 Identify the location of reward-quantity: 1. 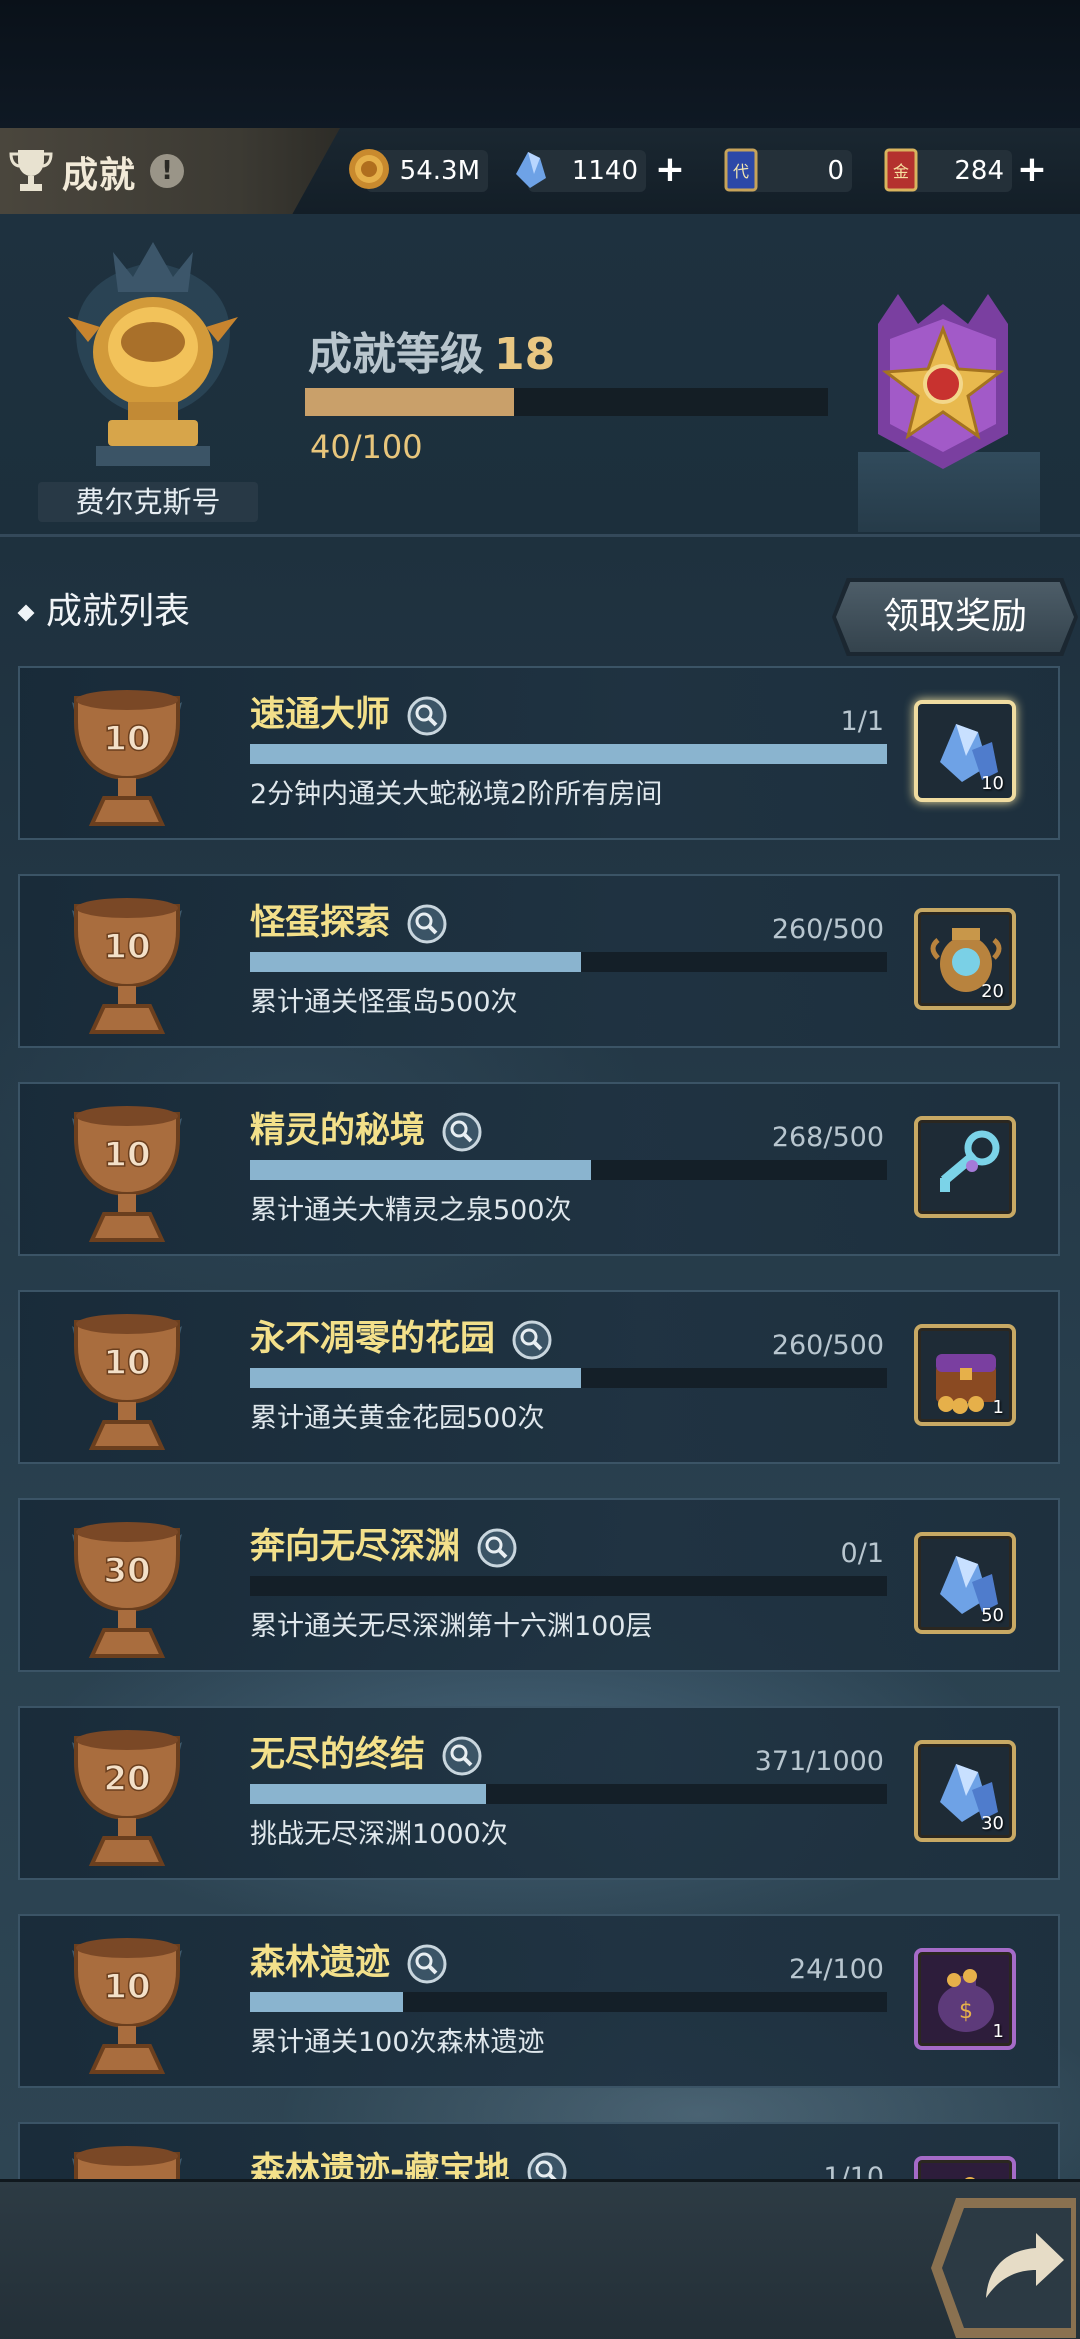
(998, 2031).